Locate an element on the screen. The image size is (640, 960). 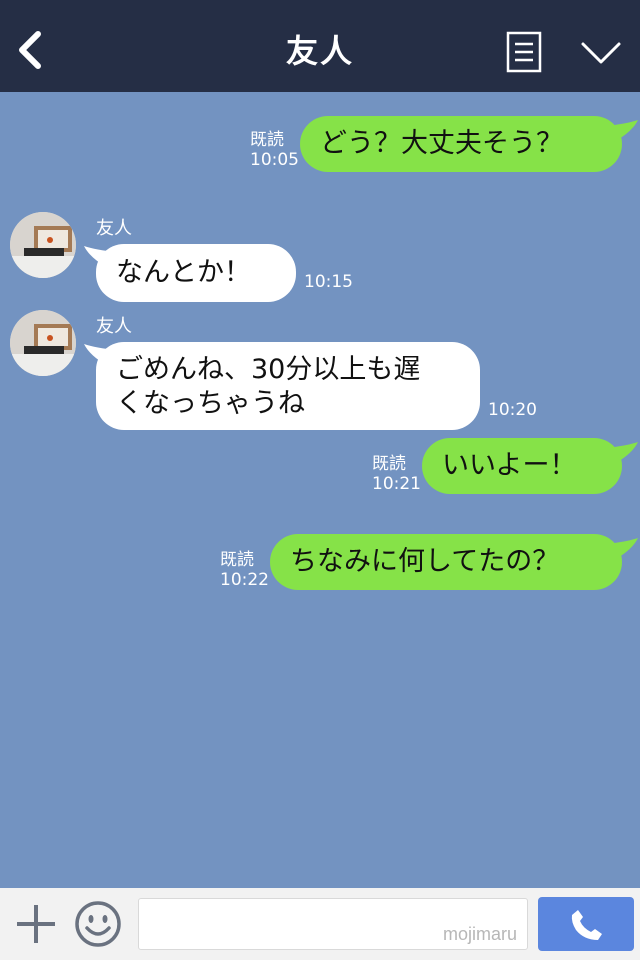
outgoing-message-bubble: どう？大丈夫そう？ is located at coordinates (461, 144).